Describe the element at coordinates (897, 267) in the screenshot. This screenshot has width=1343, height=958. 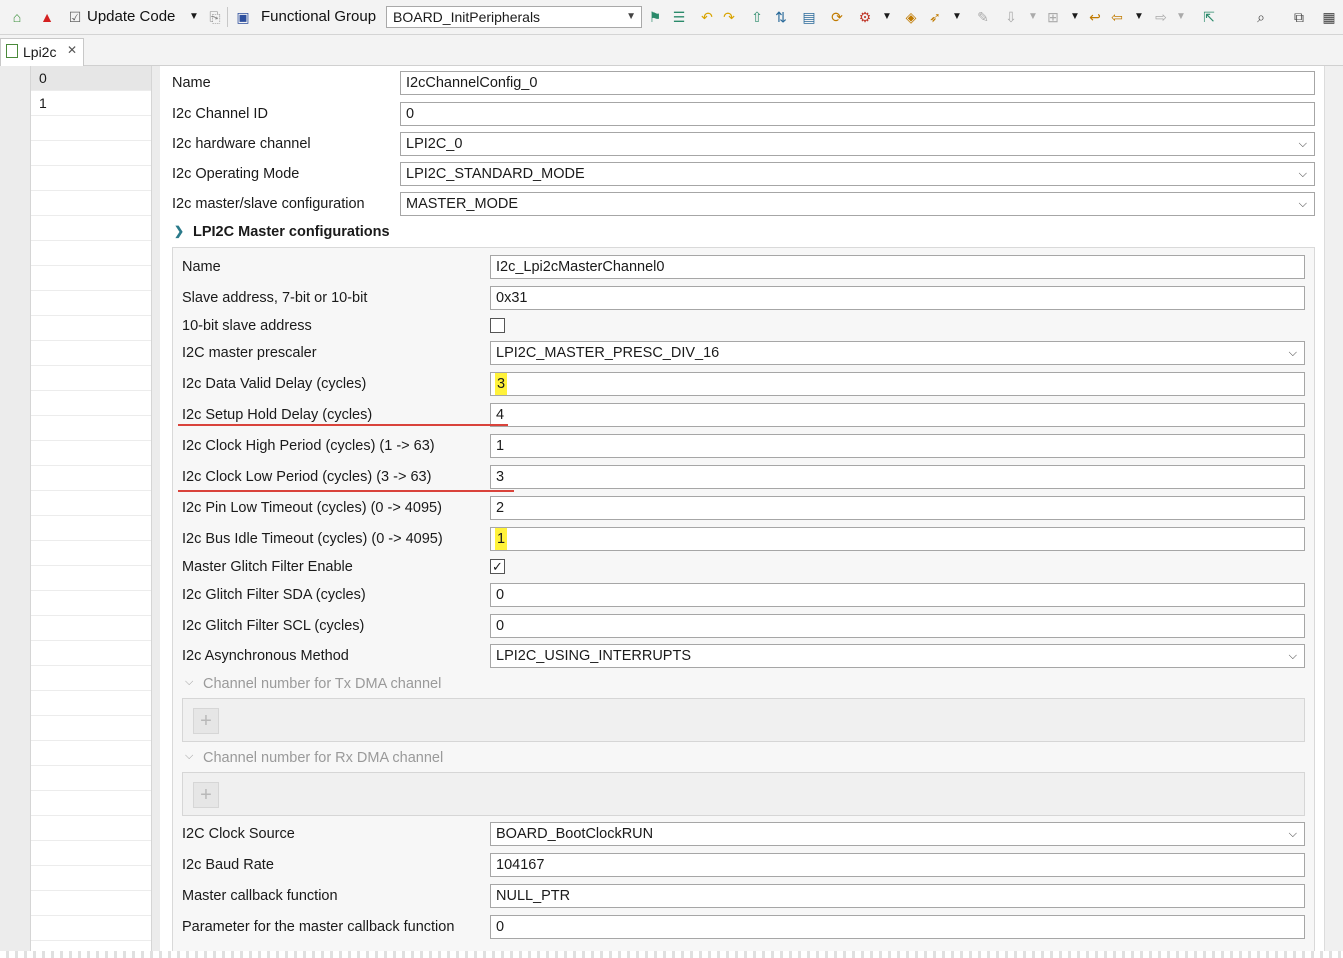
I see `master-name-field: I2c_Lpi2cMasterChannel0` at that location.